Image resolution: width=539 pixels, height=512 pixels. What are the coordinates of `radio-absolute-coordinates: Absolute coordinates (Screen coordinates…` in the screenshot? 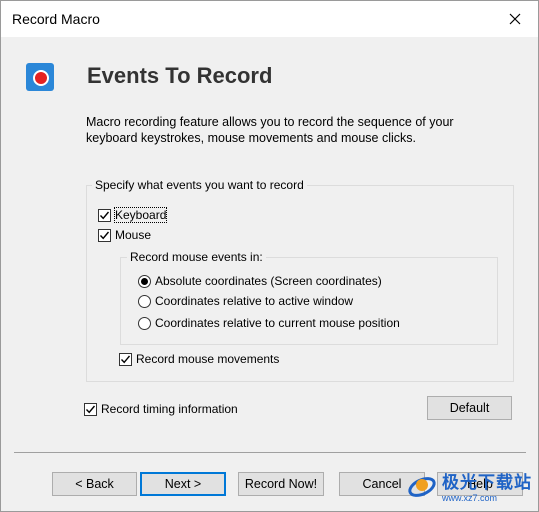 It's located at (260, 281).